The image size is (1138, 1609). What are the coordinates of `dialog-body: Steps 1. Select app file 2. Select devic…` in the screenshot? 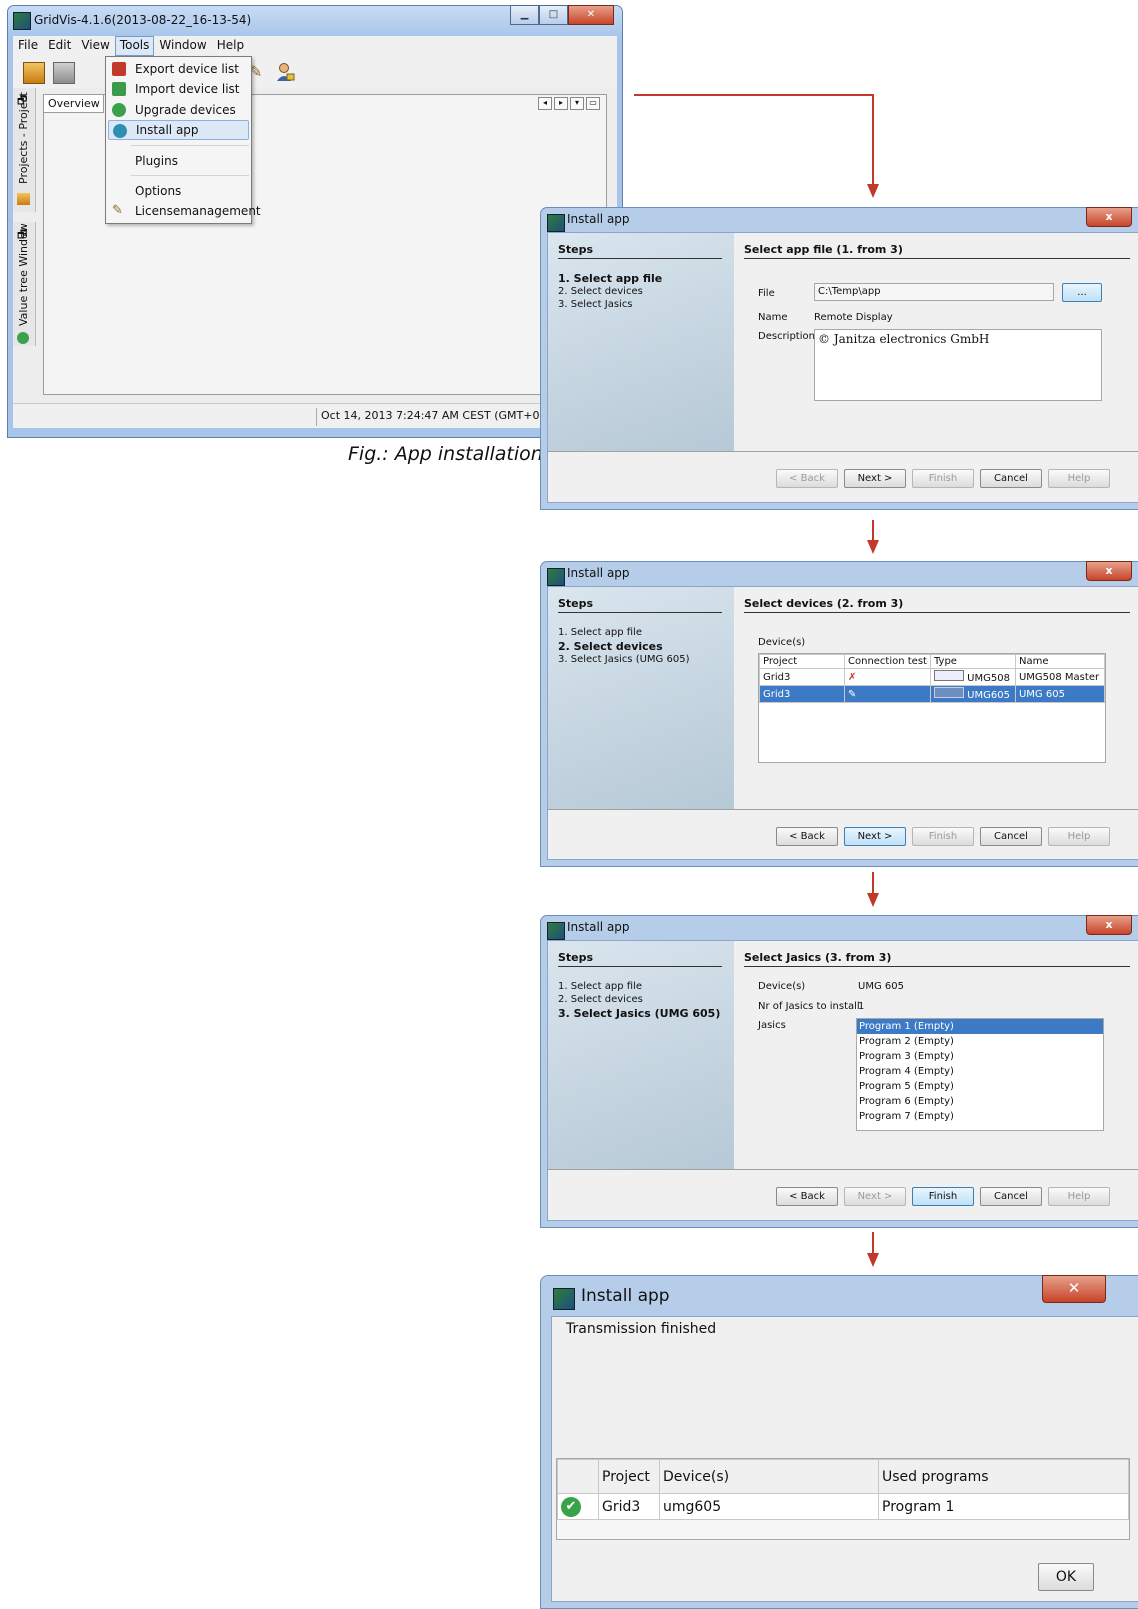 It's located at (842, 367).